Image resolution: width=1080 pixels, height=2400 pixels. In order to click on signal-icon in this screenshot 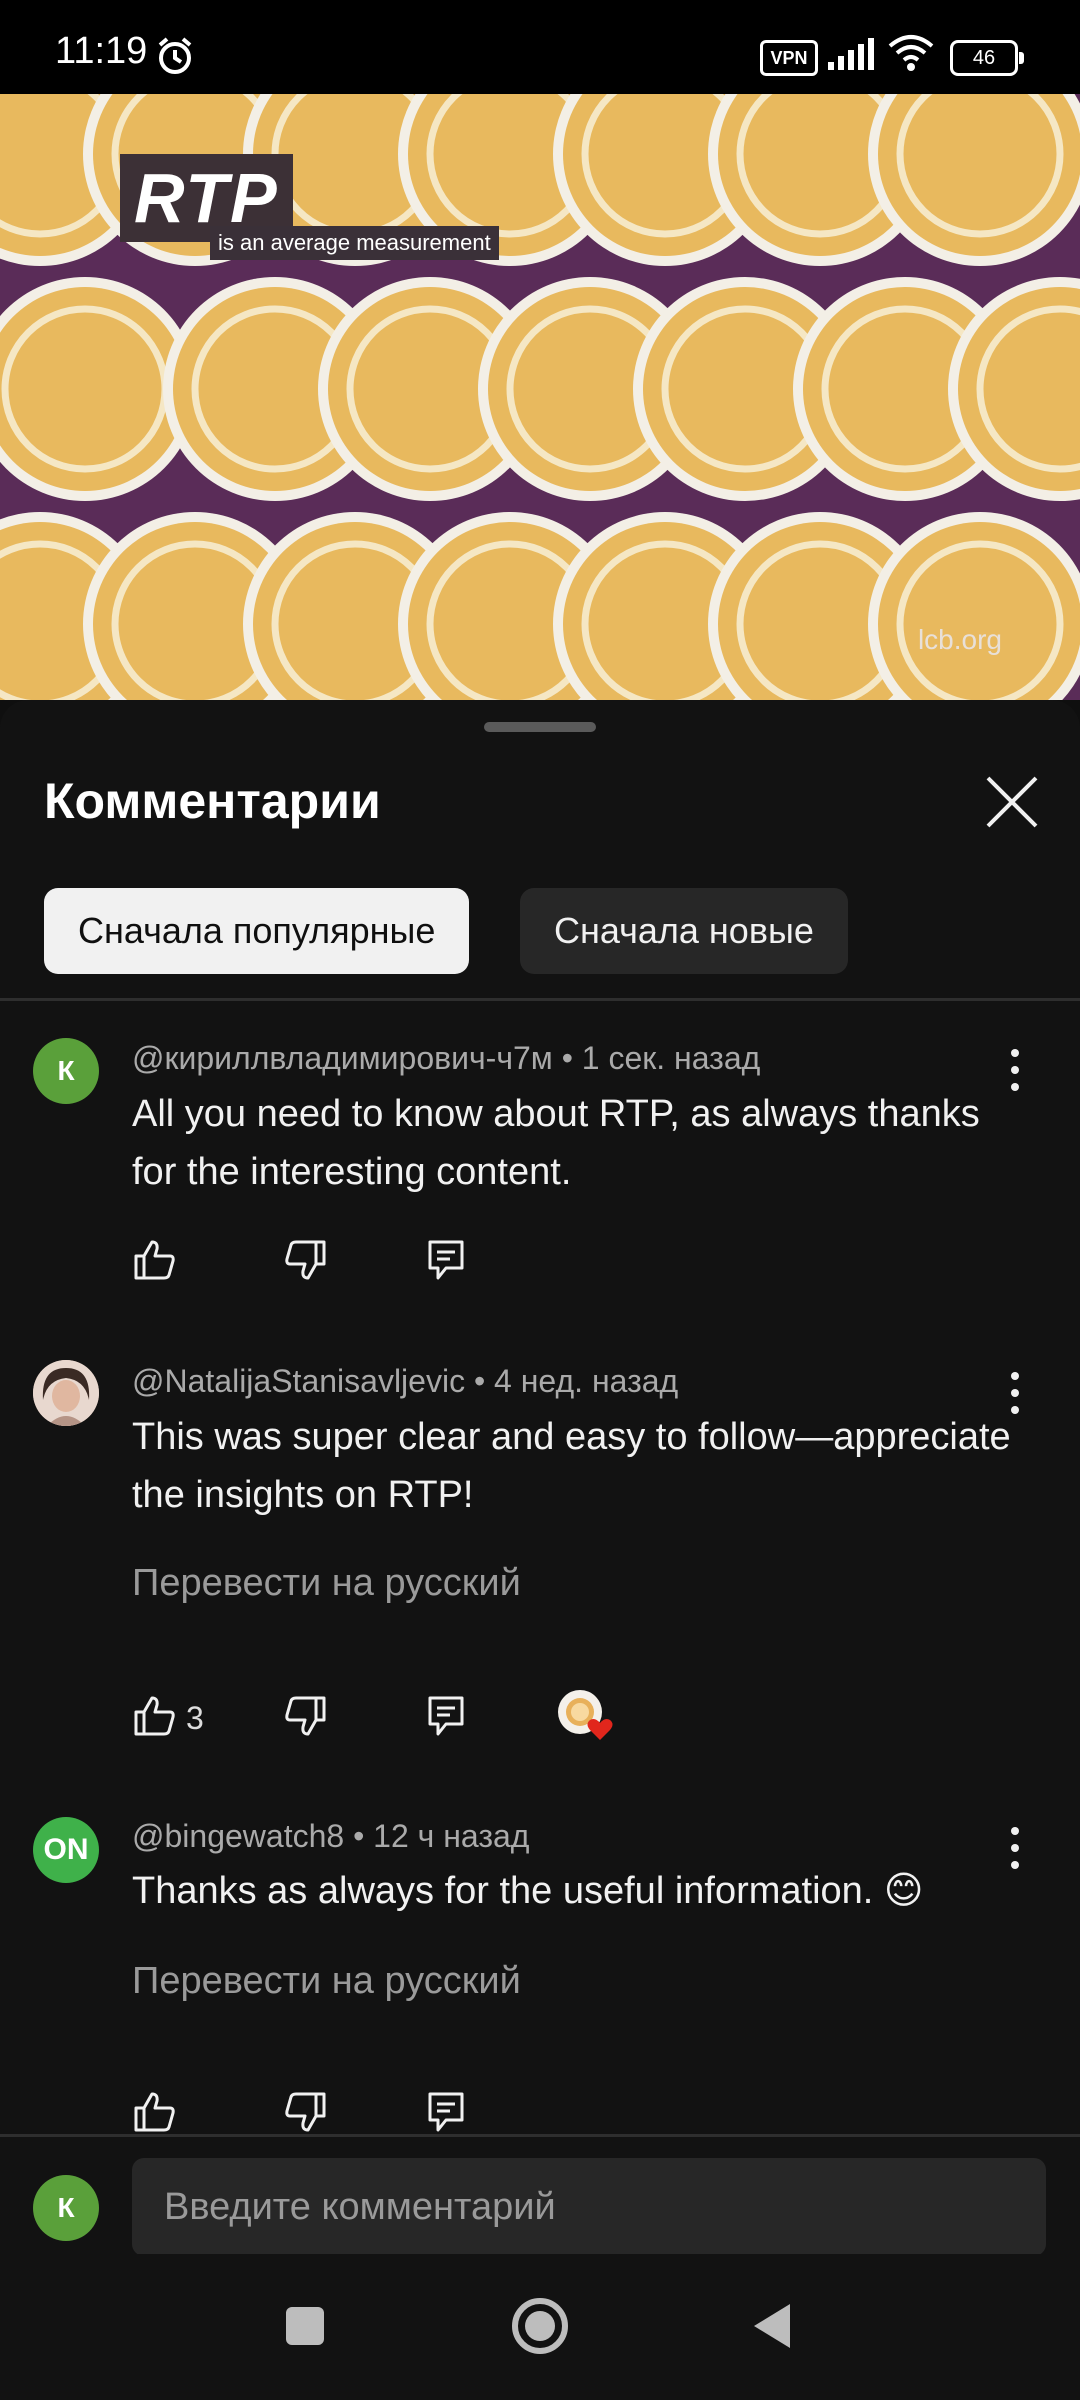, I will do `click(851, 54)`.